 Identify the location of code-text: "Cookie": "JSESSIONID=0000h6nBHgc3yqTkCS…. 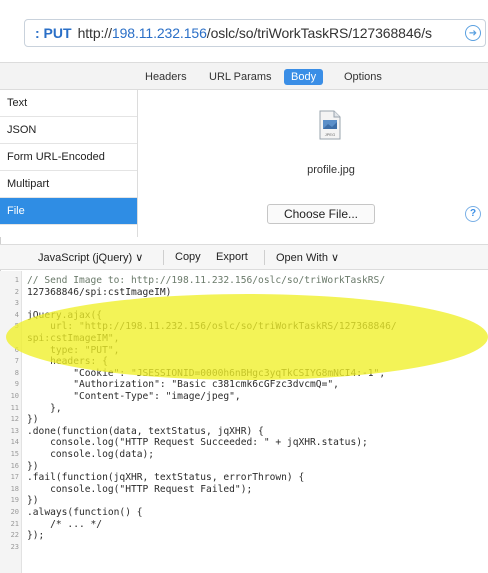
(206, 373).